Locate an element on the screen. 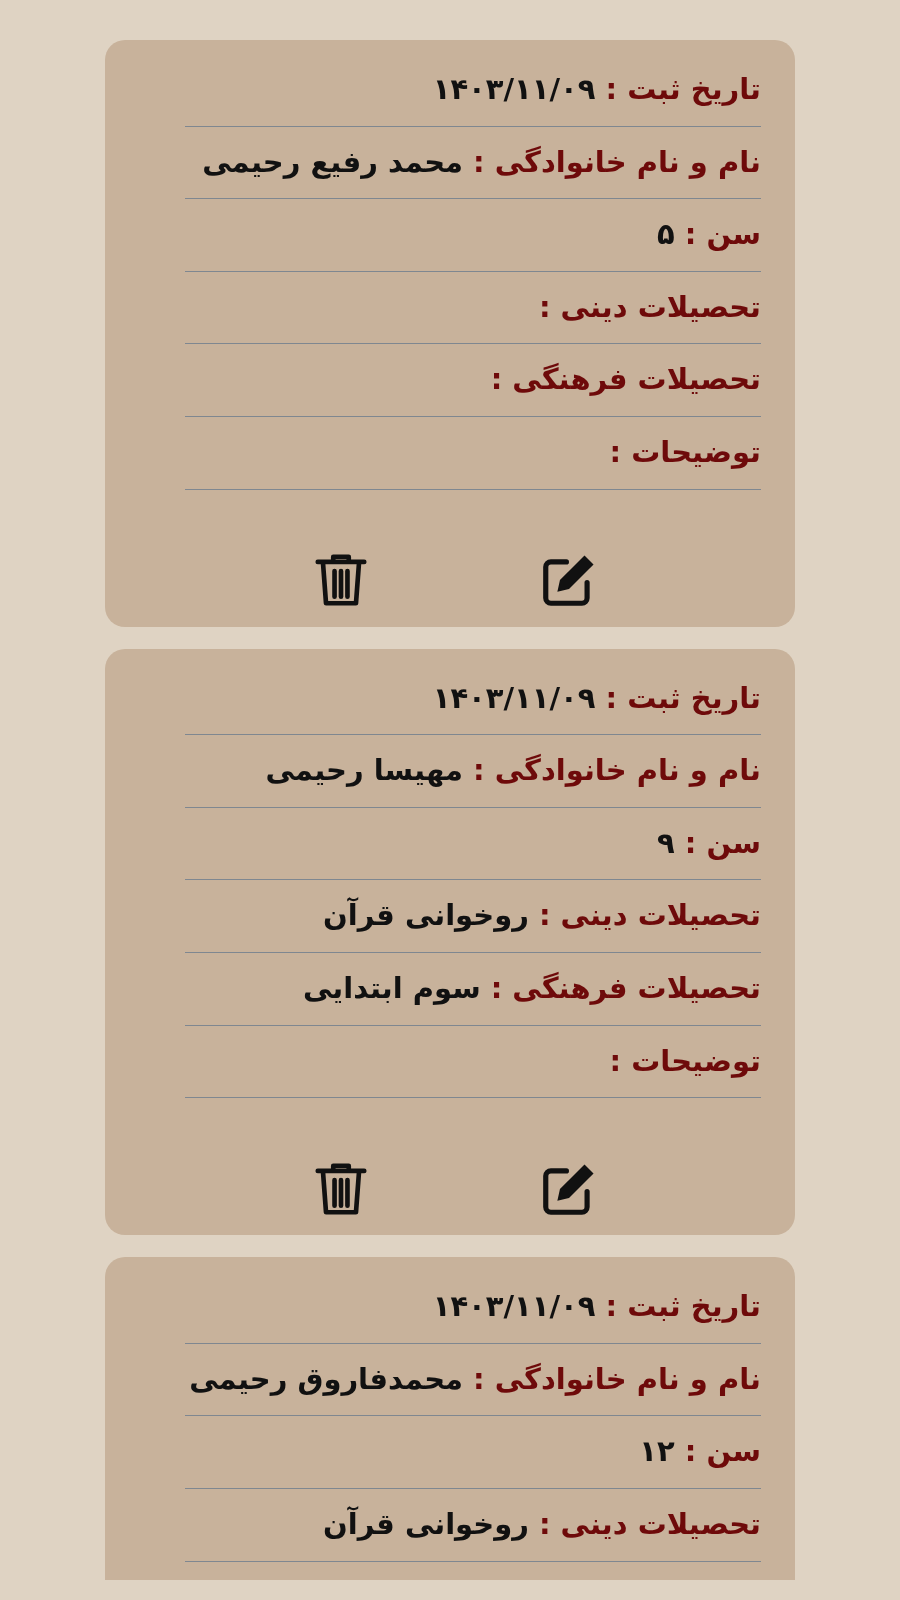  field-value: محمد رفیع رحیمی is located at coordinates (333, 162).